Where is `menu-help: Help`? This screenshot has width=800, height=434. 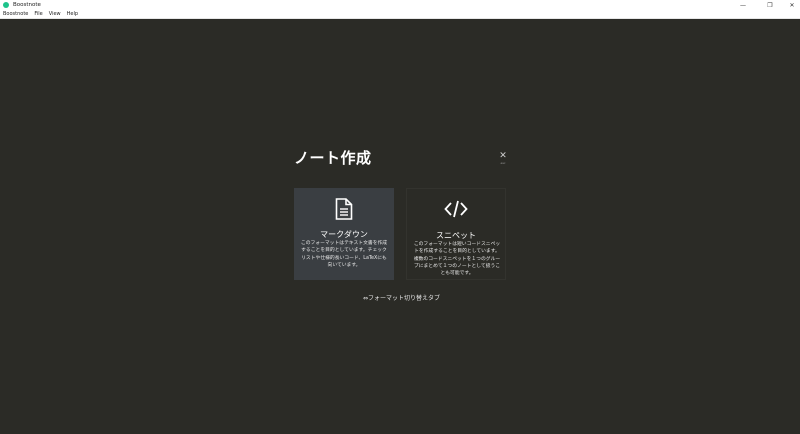
menu-help: Help is located at coordinates (72, 14).